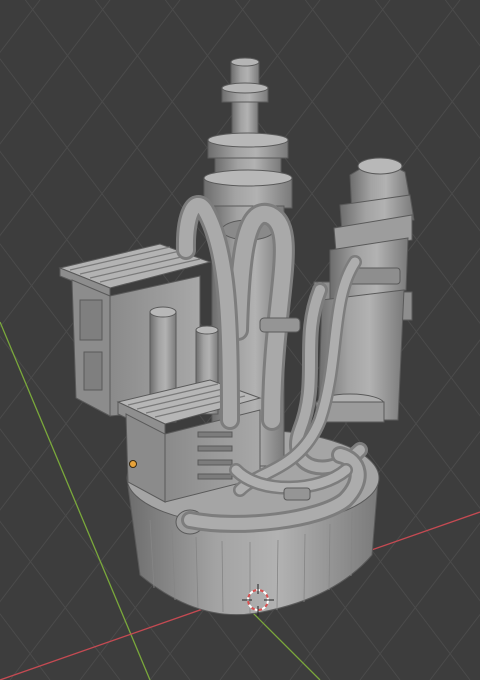  Describe the element at coordinates (133, 464) in the screenshot. I see `object-origin-dot` at that location.